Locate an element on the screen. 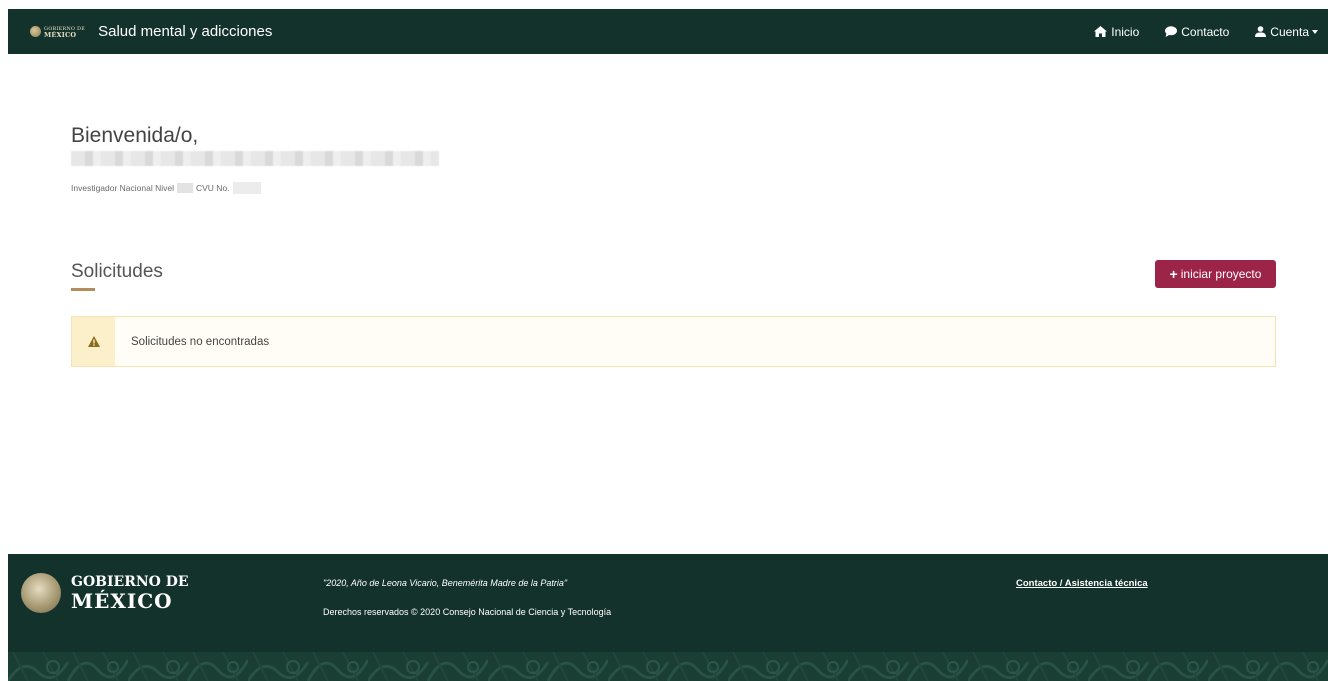 This screenshot has height=681, width=1328. empty-requests-message: Solicitudes no encontradas is located at coordinates (200, 341).